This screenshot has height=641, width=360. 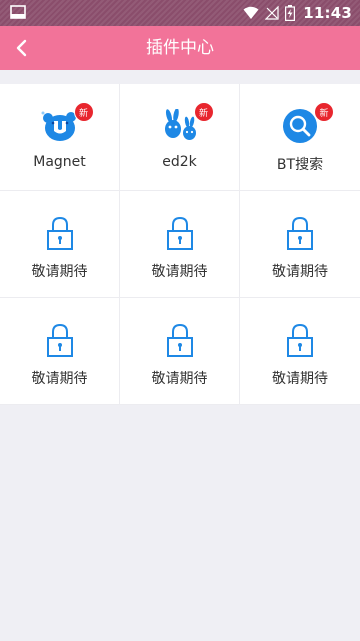 What do you see at coordinates (66, 124) in the screenshot?
I see `magnet-bear-icon: 新` at bounding box center [66, 124].